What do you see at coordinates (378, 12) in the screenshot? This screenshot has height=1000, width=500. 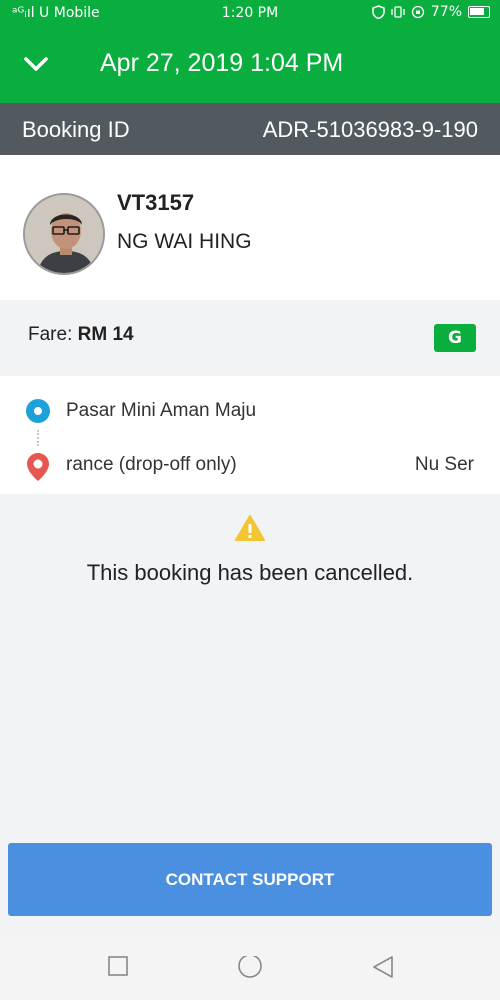 I see `shield-icon` at bounding box center [378, 12].